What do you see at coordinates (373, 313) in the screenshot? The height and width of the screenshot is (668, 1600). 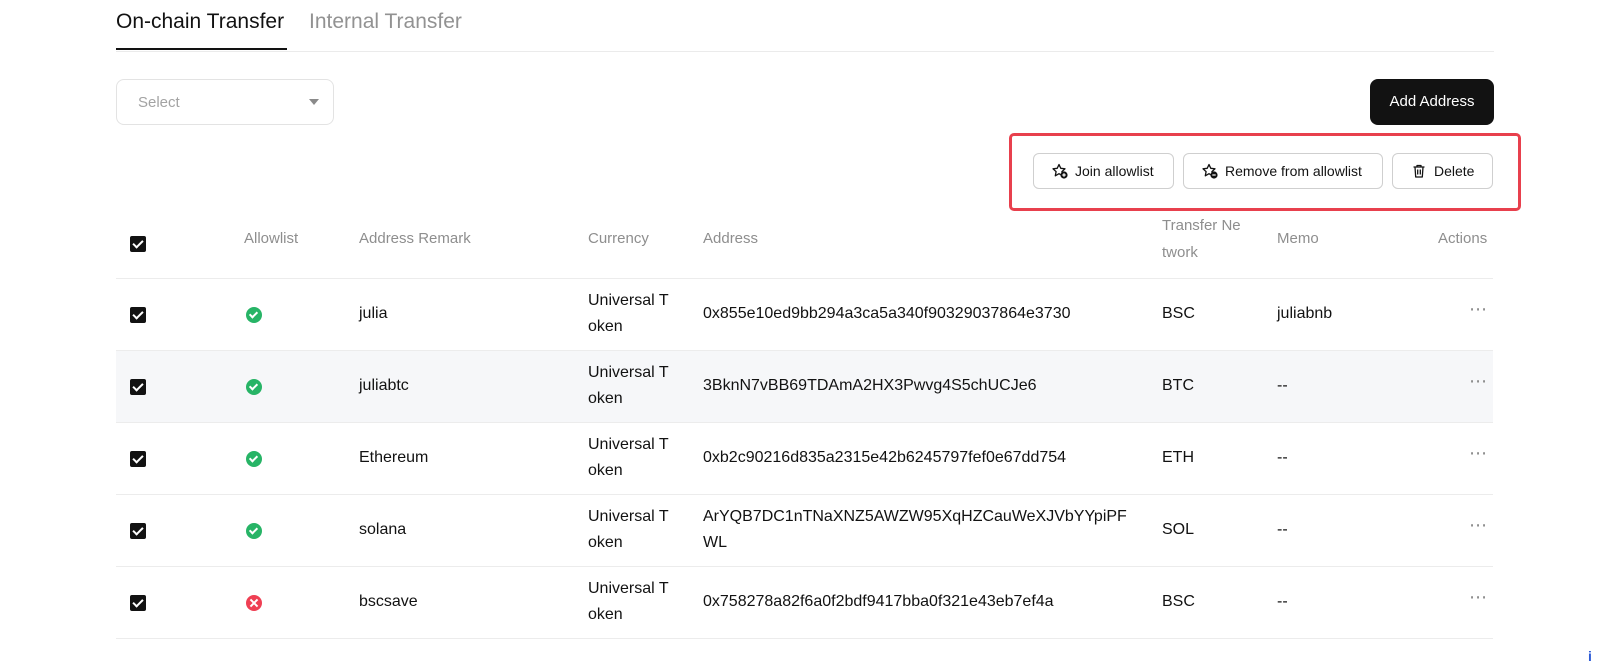 I see `address-remark: julia` at bounding box center [373, 313].